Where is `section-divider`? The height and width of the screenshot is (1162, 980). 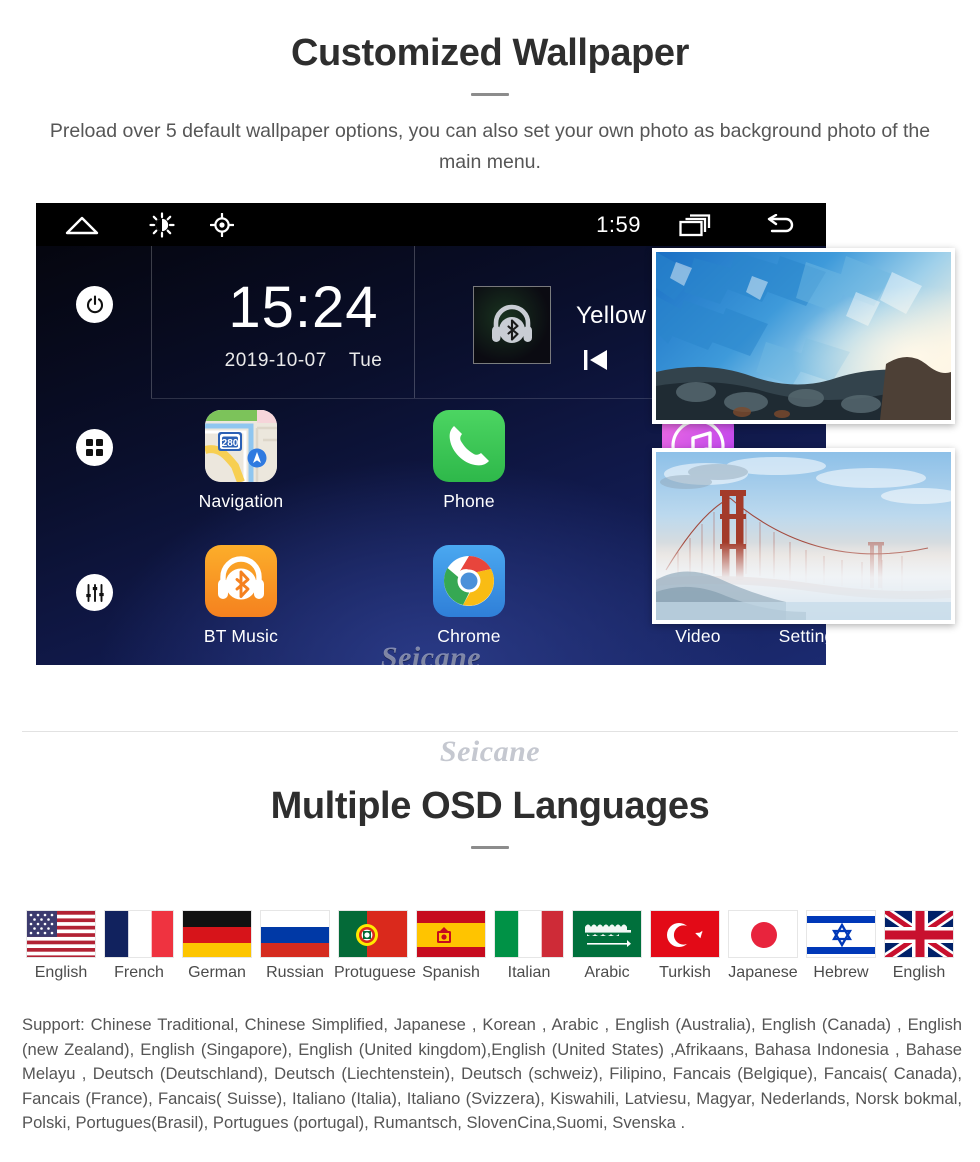
section-divider is located at coordinates (490, 731).